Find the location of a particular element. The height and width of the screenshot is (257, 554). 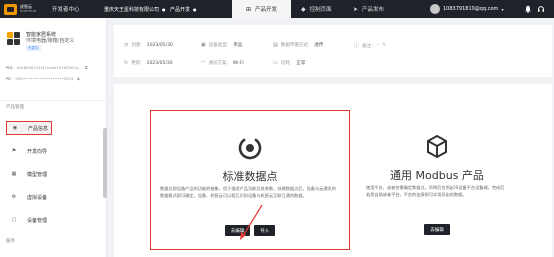

device-icon: ▢ is located at coordinates (14, 220).